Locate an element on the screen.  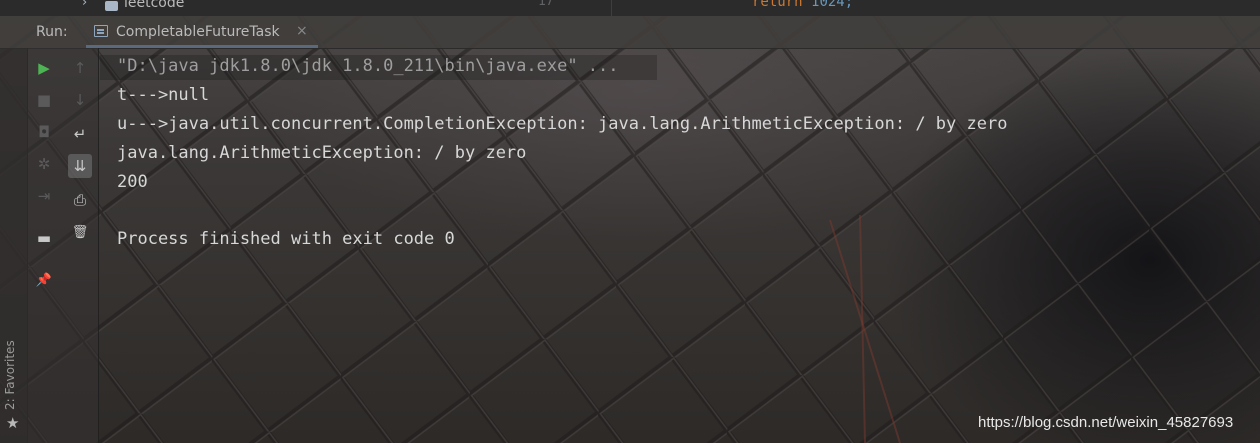
star-icon: ★ is located at coordinates (12, 423).